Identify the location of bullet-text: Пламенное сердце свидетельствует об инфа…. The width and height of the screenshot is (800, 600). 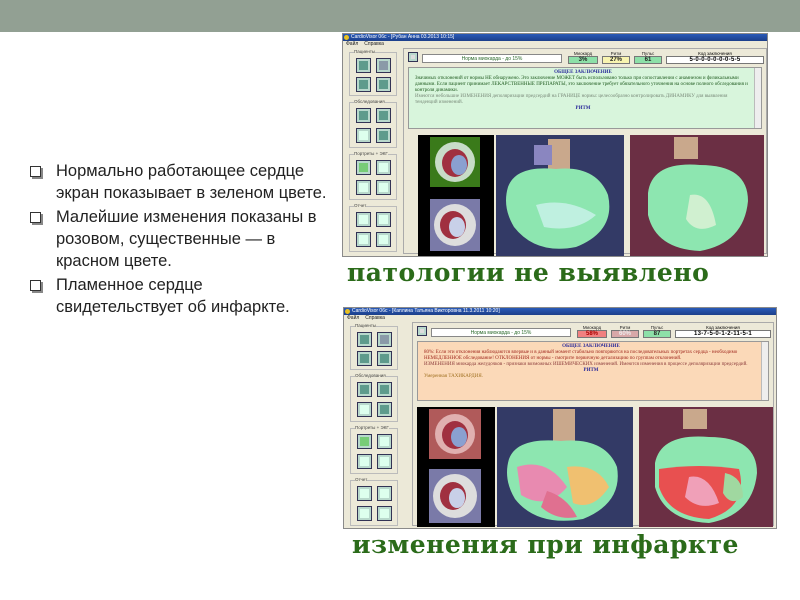
(173, 296).